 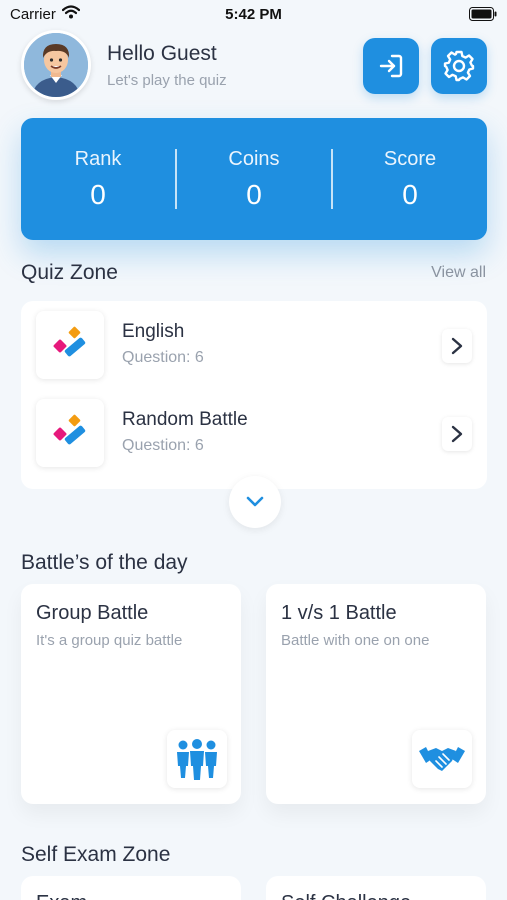 What do you see at coordinates (254, 65) in the screenshot?
I see `header: Hello Guest Let's play the quiz` at bounding box center [254, 65].